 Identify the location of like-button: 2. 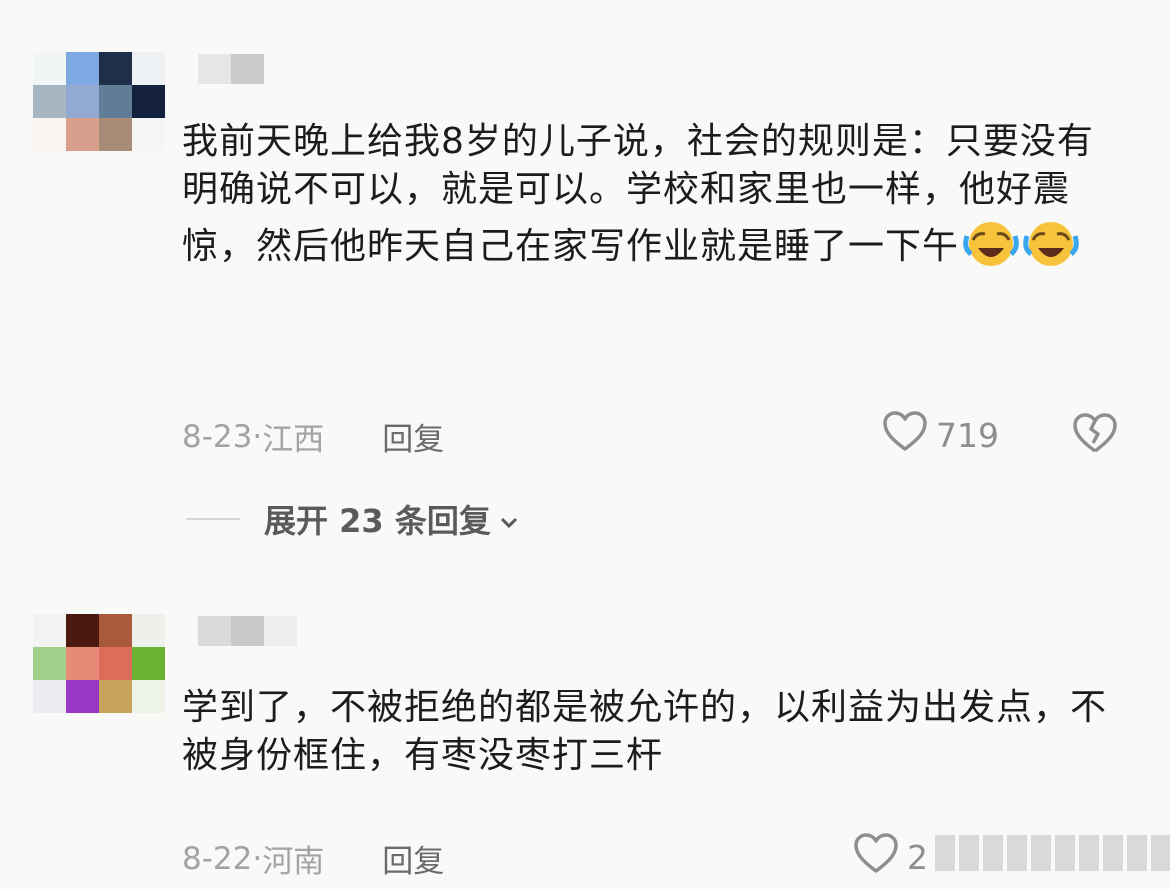
(890, 857).